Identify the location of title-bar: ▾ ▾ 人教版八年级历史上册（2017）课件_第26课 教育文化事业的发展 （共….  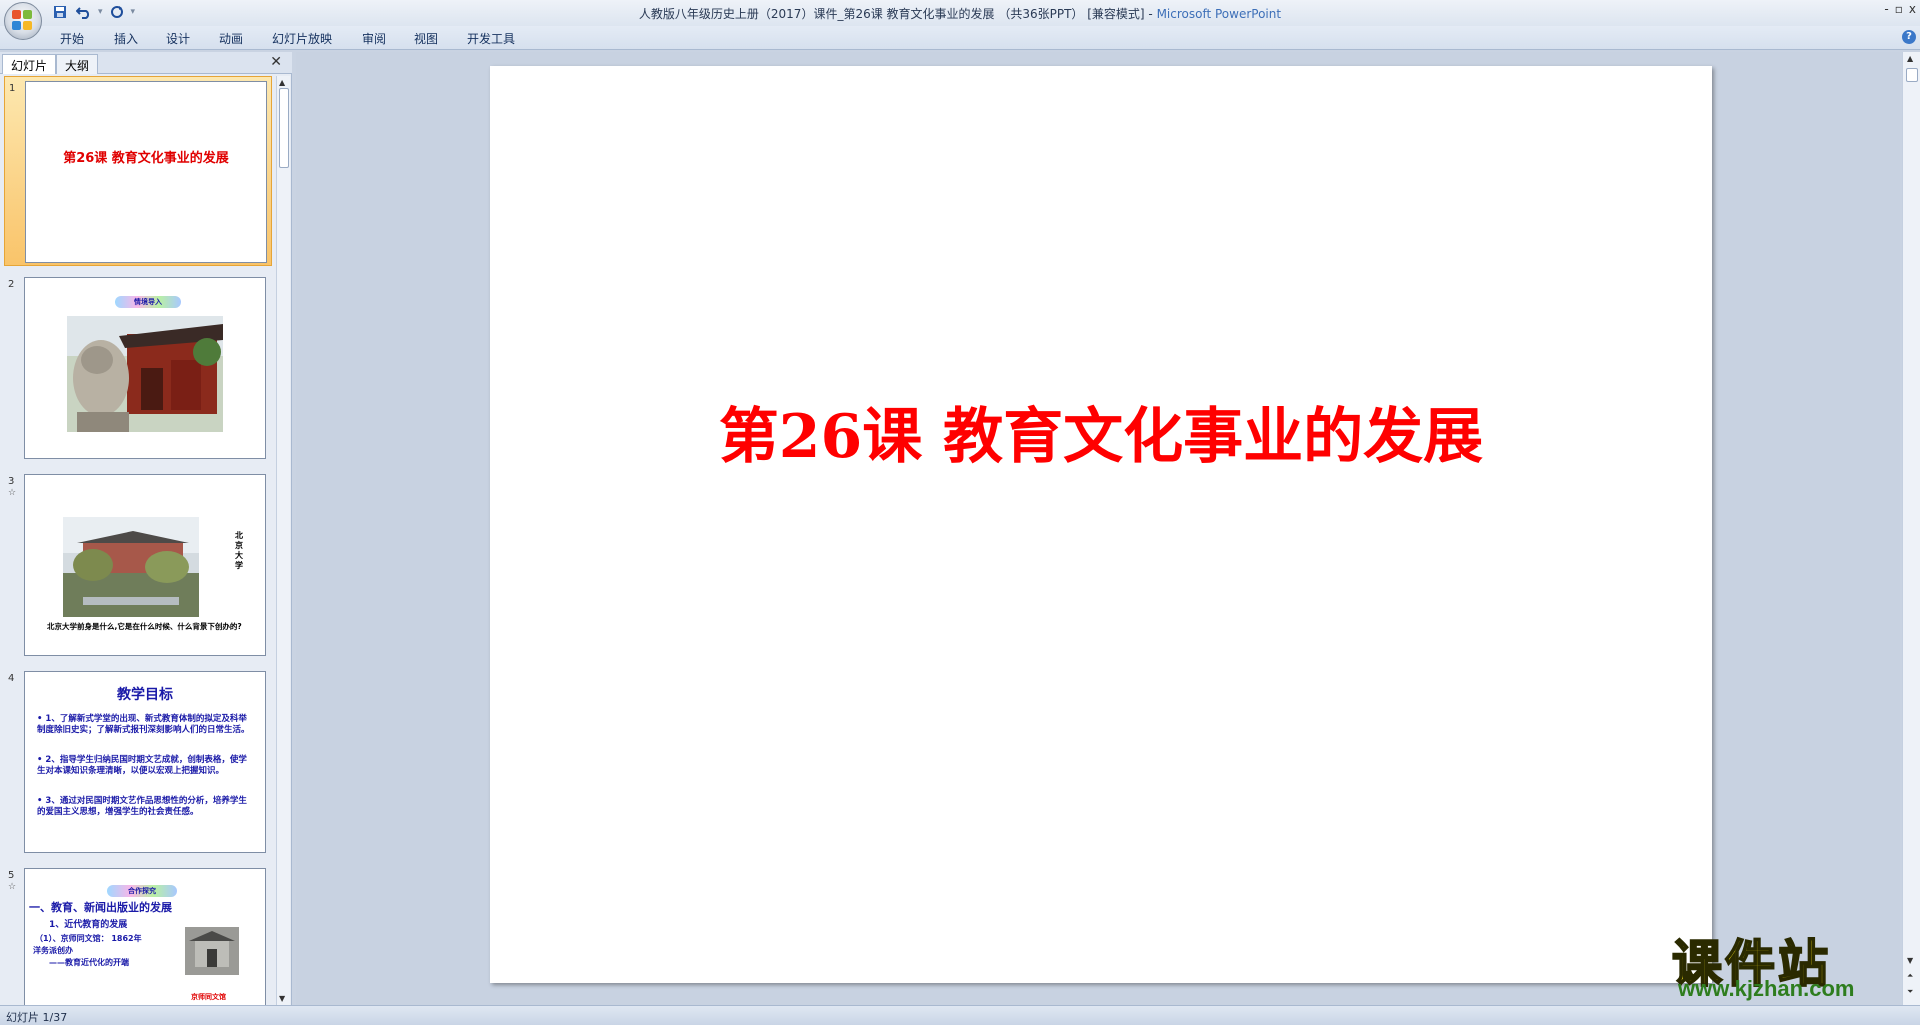
(960, 20).